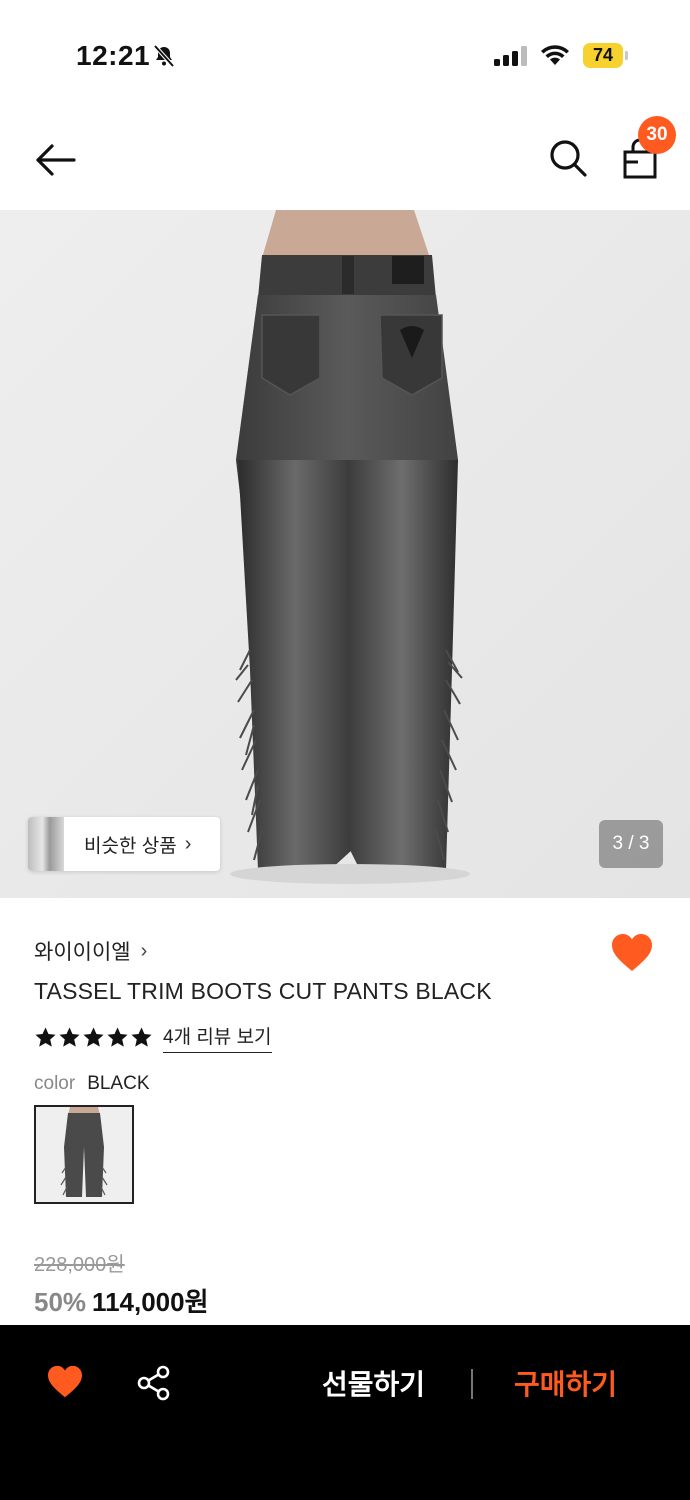 The height and width of the screenshot is (1500, 690). Describe the element at coordinates (626, 55) in the screenshot. I see `battery-tip` at that location.